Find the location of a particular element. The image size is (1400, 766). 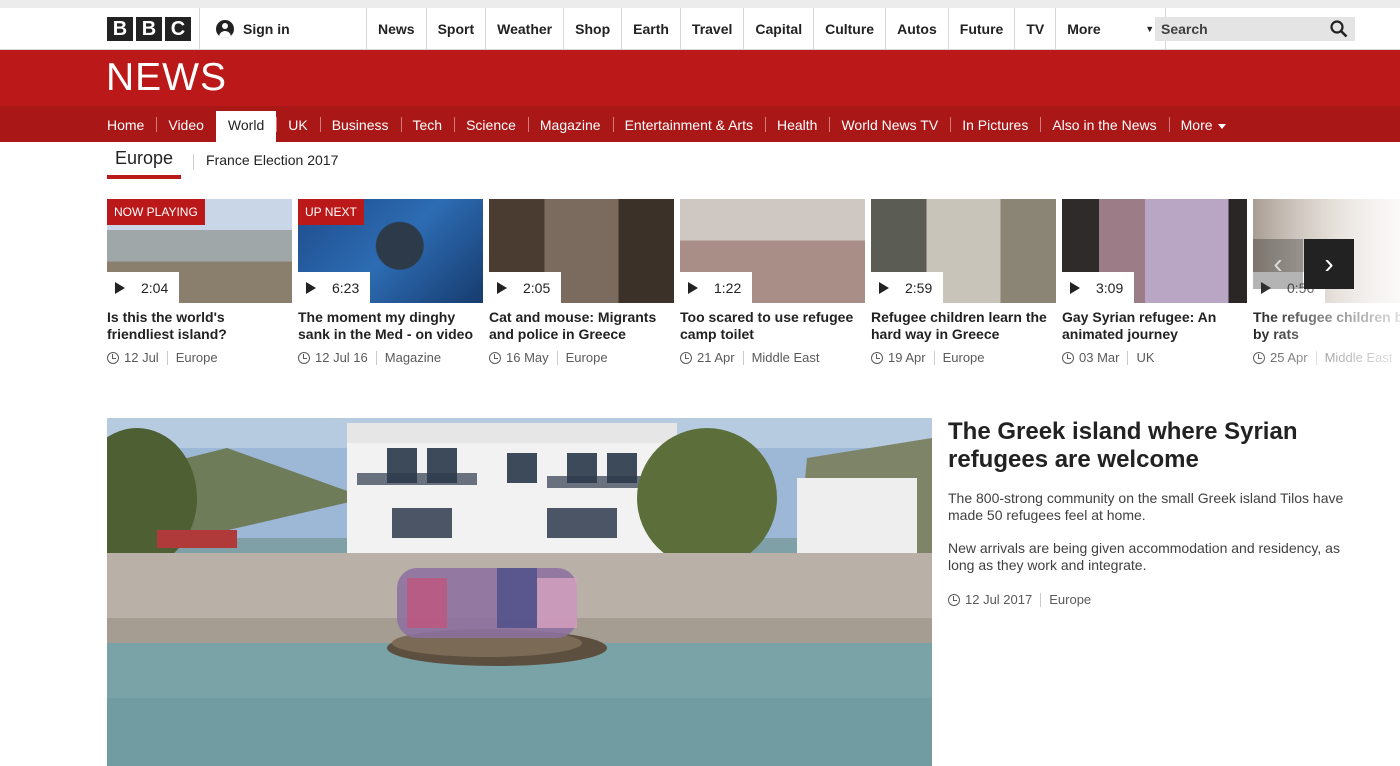

global-nav-tv: TV is located at coordinates (1036, 28).